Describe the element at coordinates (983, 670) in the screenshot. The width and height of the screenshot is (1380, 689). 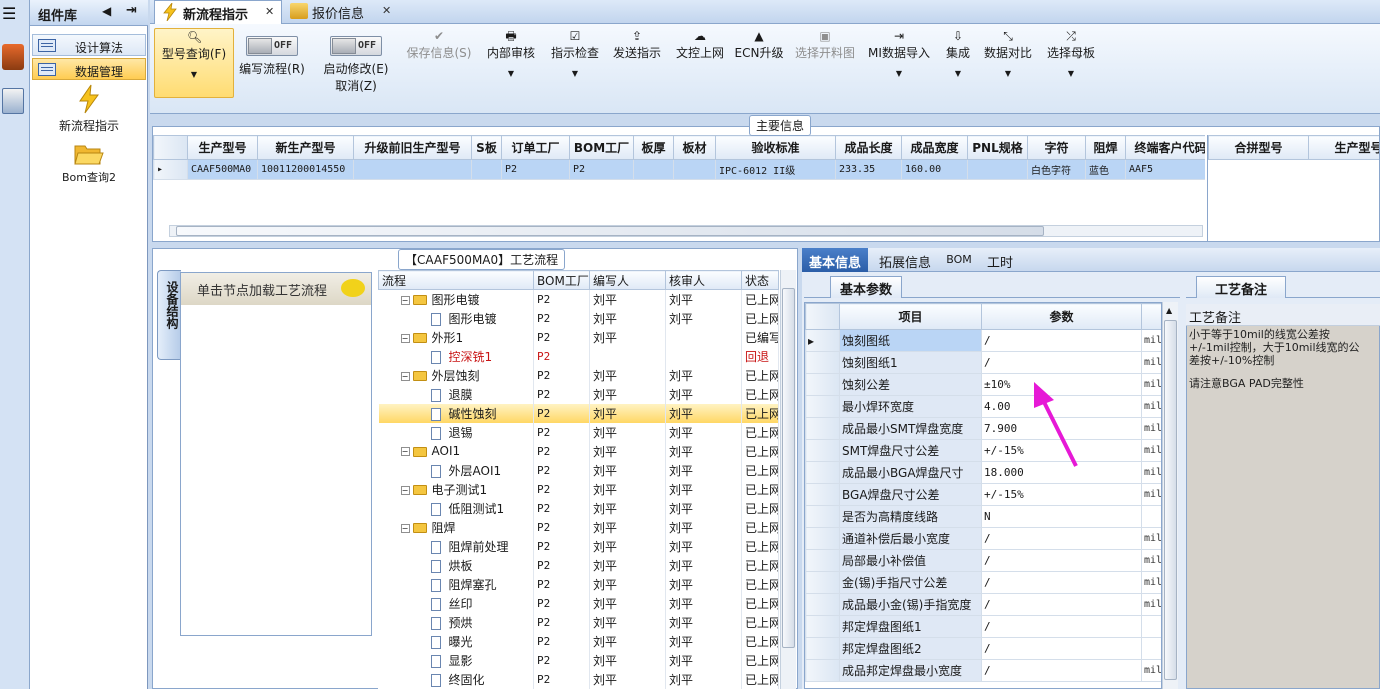
I see `param-row: 成品邦定焊盘最小宽度 / mil` at that location.